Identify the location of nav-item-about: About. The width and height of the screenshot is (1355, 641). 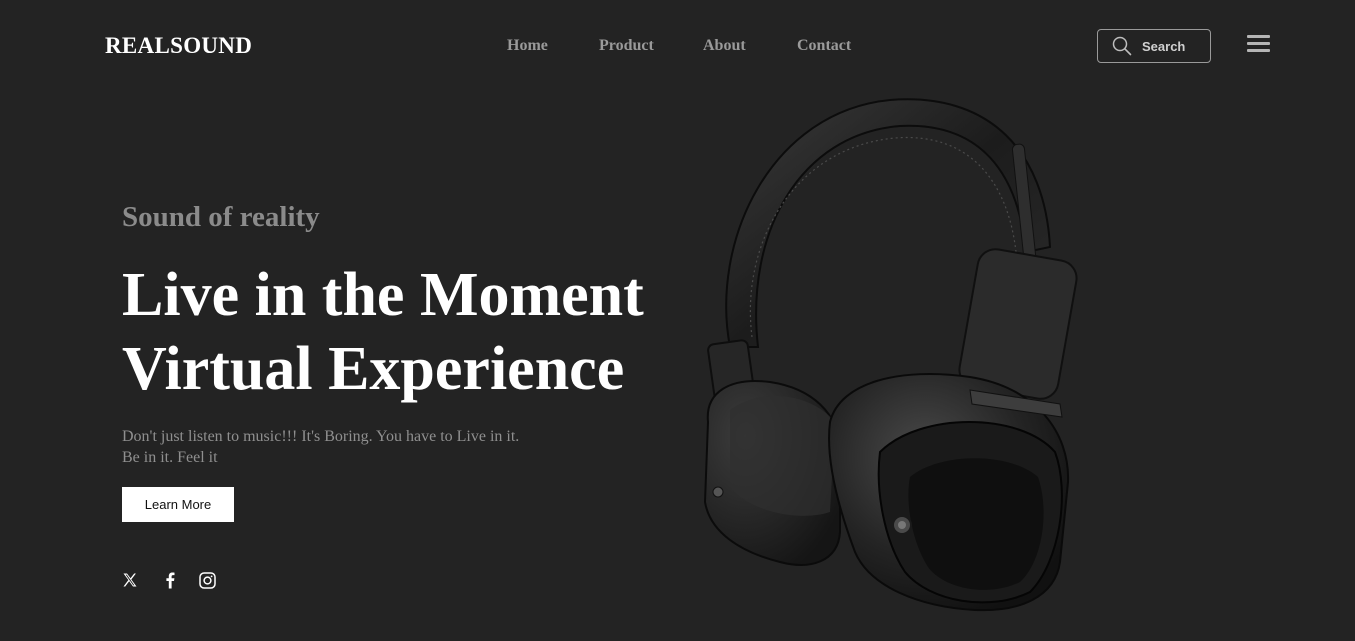
(724, 46).